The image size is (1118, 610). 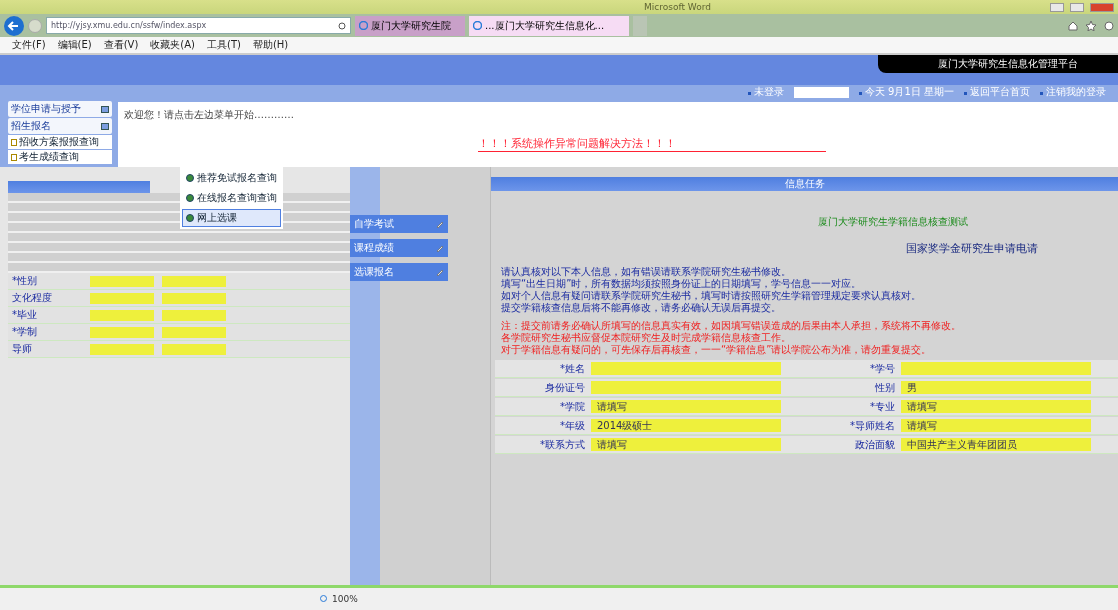 I want to click on form-label: 文化程度, so click(x=32, y=298).